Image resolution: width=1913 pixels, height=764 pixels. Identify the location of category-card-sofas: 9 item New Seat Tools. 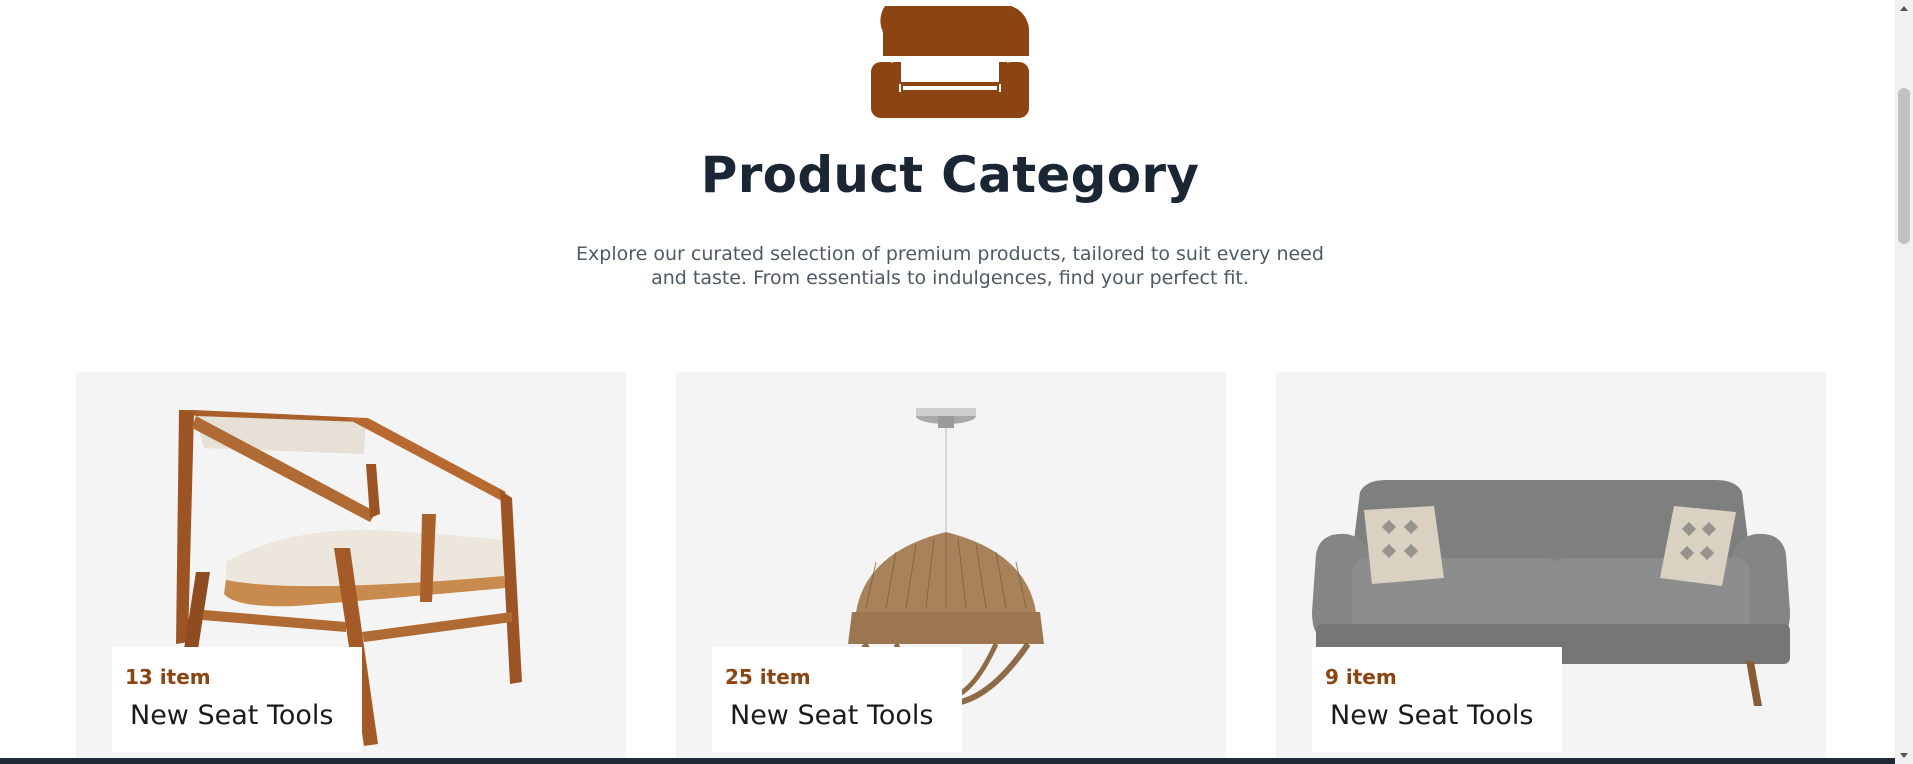
(1551, 568).